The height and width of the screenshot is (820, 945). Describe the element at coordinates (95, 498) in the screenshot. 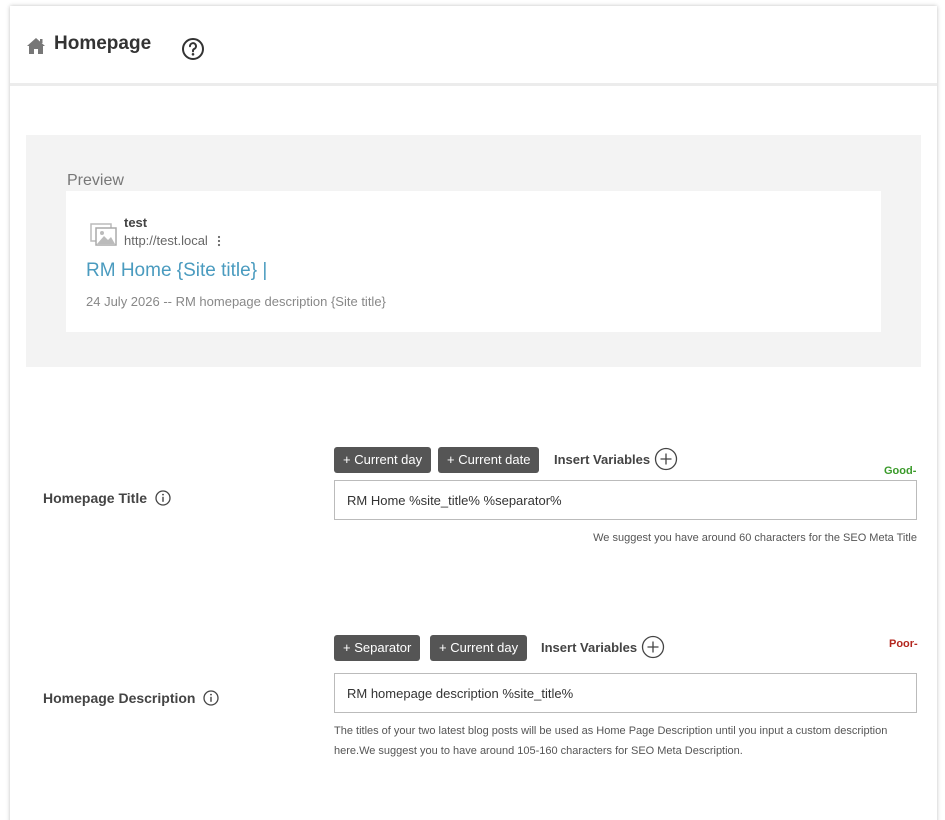

I see `homepage-title-label-text: Homepage Title` at that location.